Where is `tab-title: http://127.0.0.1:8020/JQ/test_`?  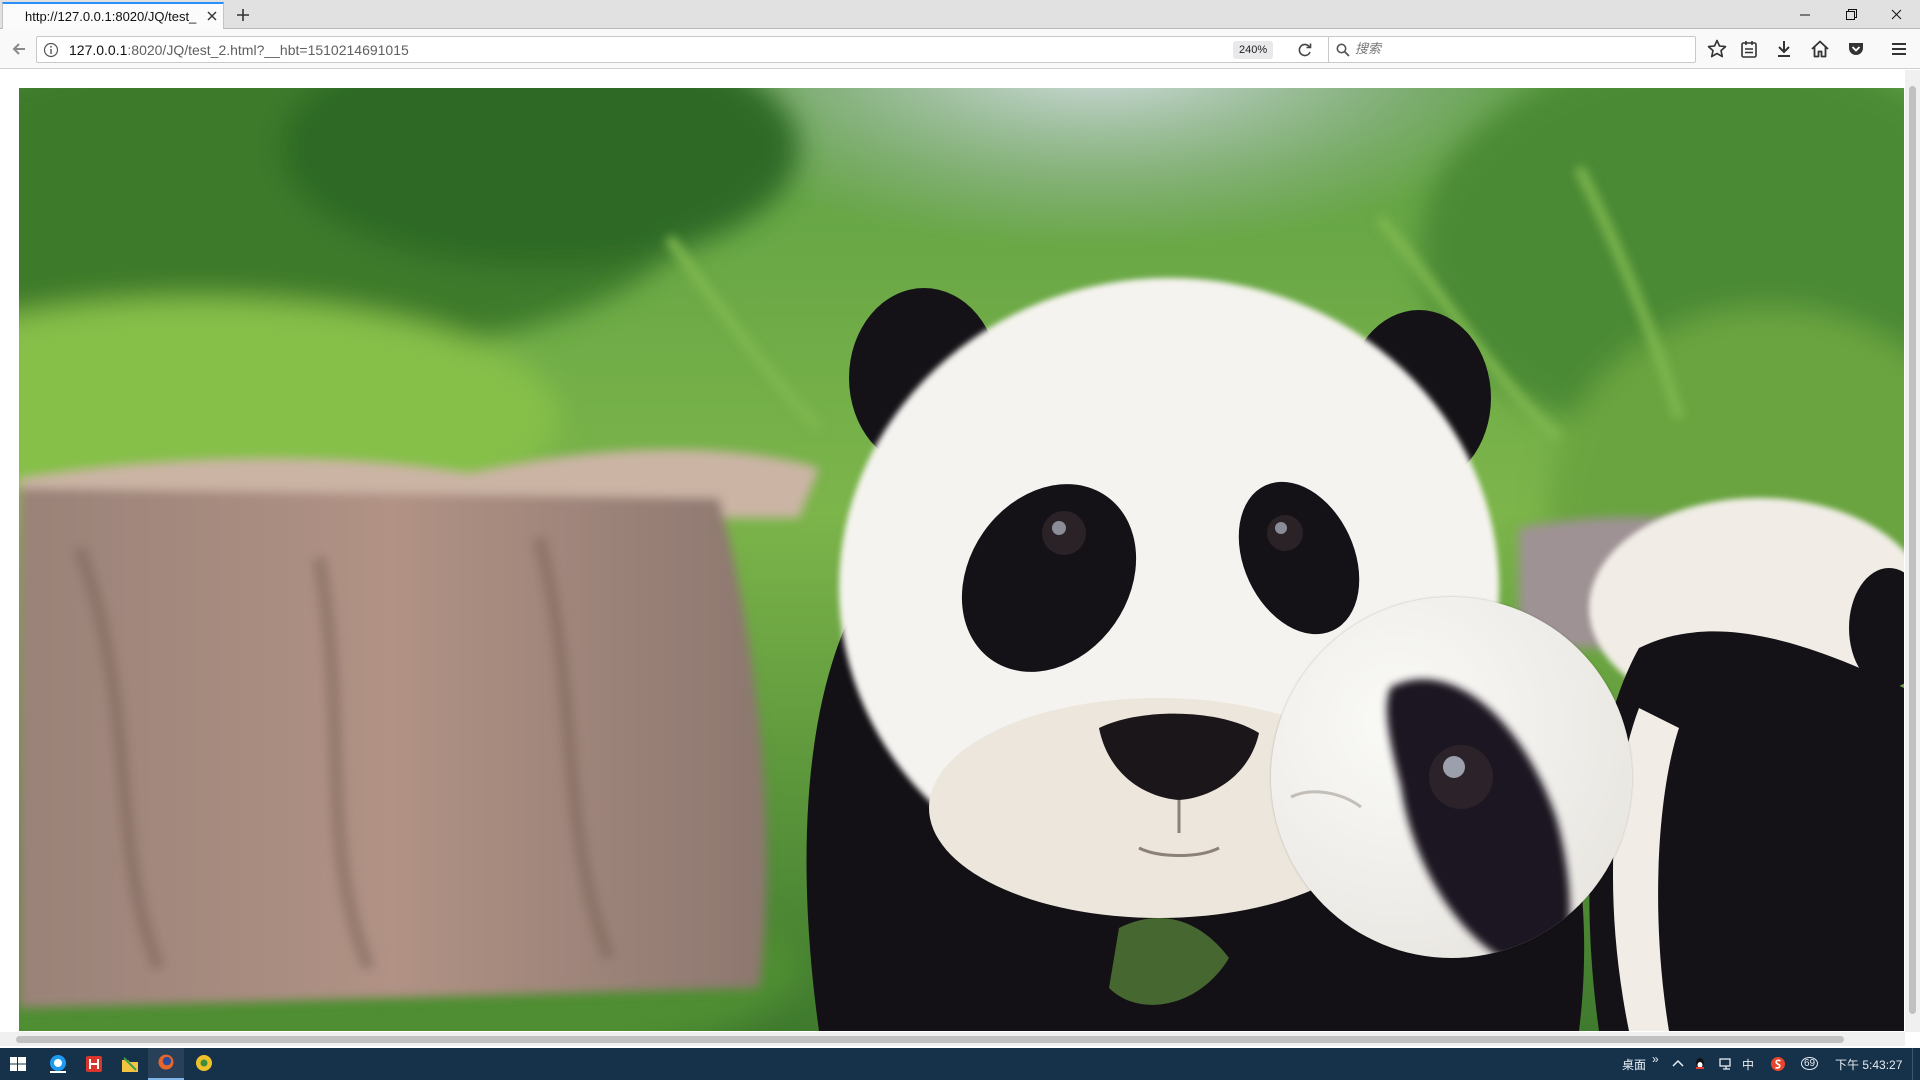
tab-title: http://127.0.0.1:8020/JQ/test_ is located at coordinates (111, 16).